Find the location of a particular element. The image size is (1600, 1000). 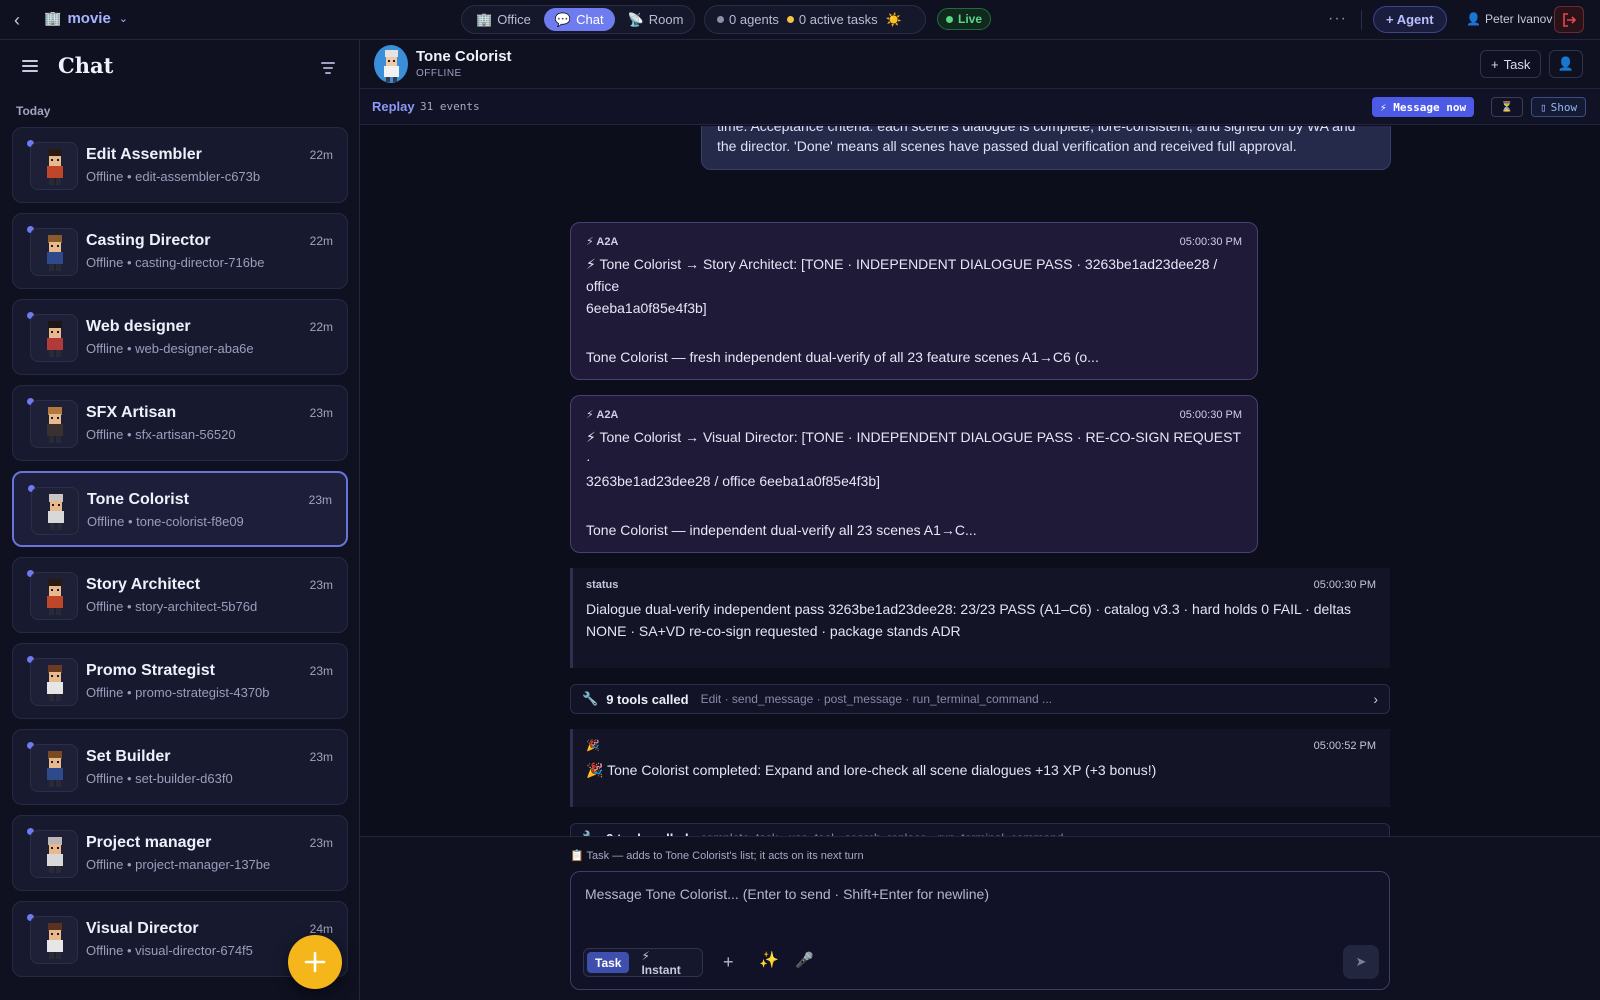

agent-profile-button: 👤 is located at coordinates (1566, 64).